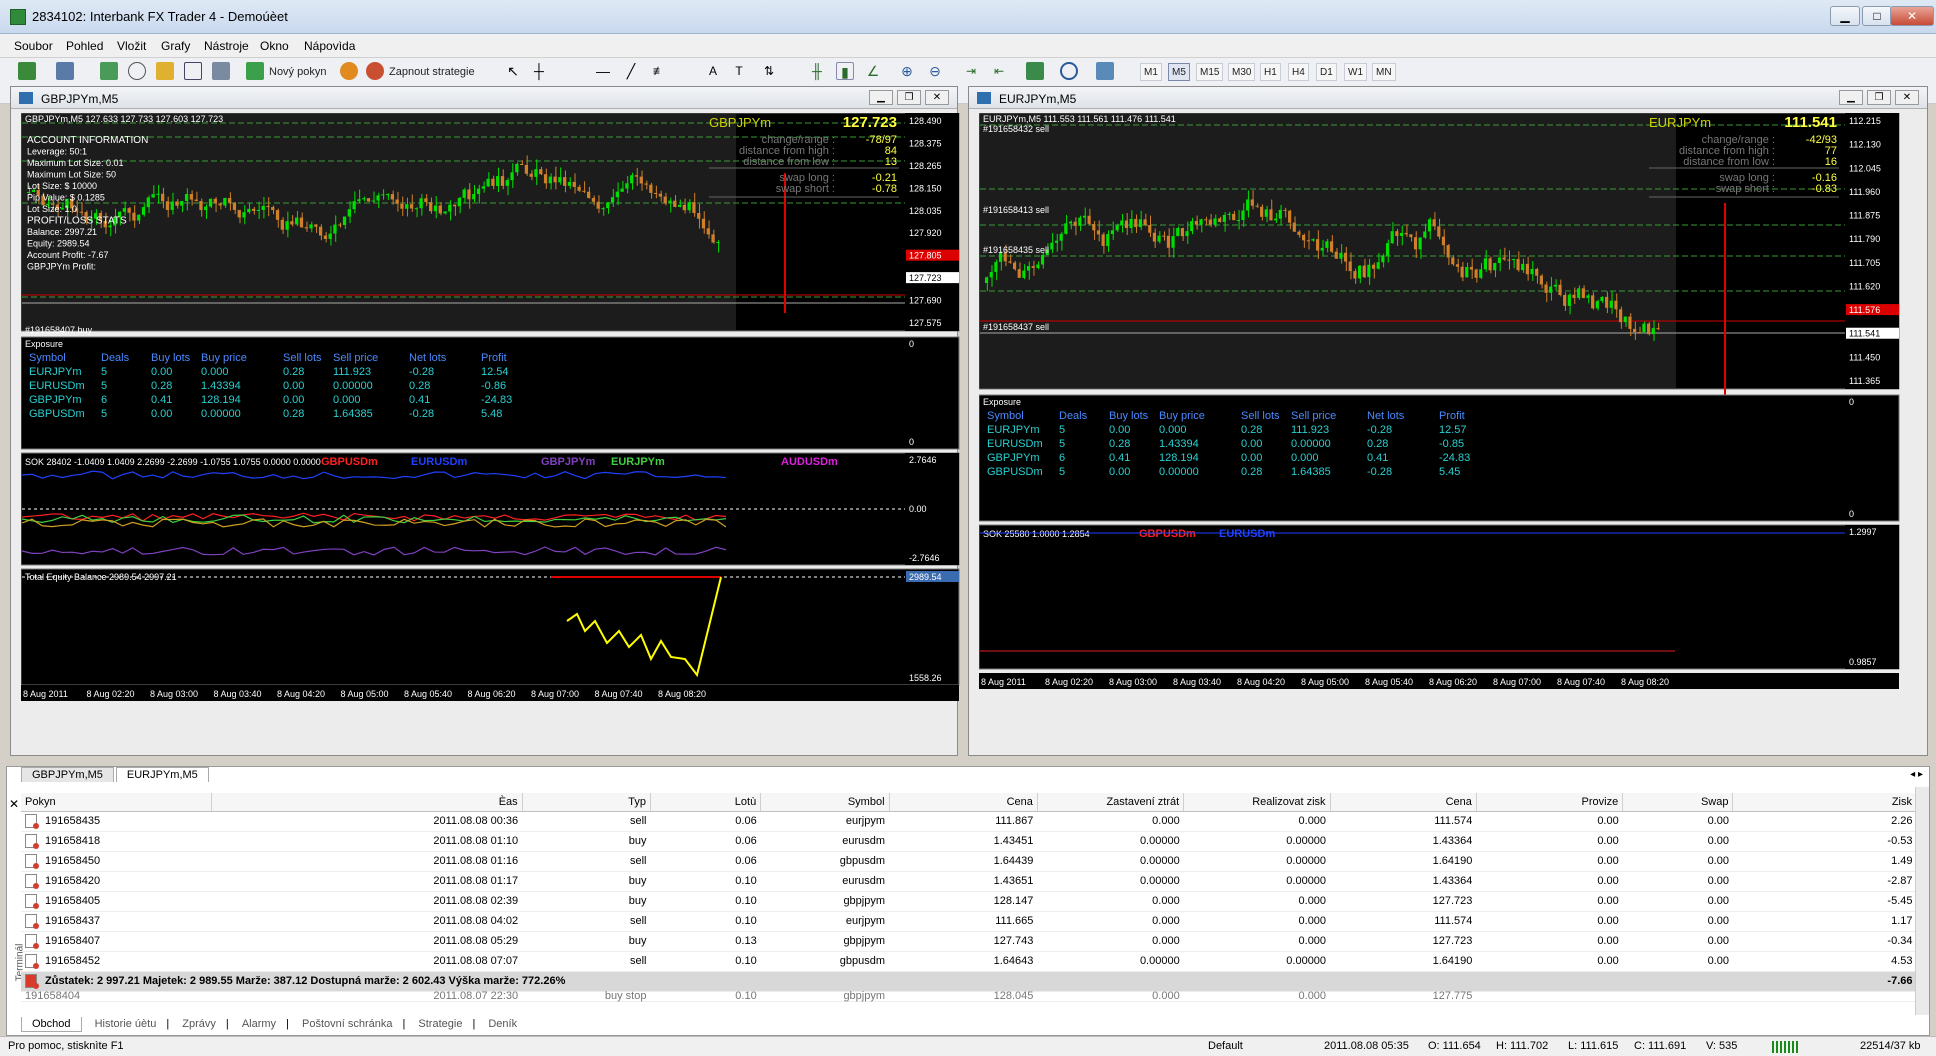  What do you see at coordinates (1916, 774) in the screenshot?
I see `terminal-scroll-arrows: ◂ ▸` at bounding box center [1916, 774].